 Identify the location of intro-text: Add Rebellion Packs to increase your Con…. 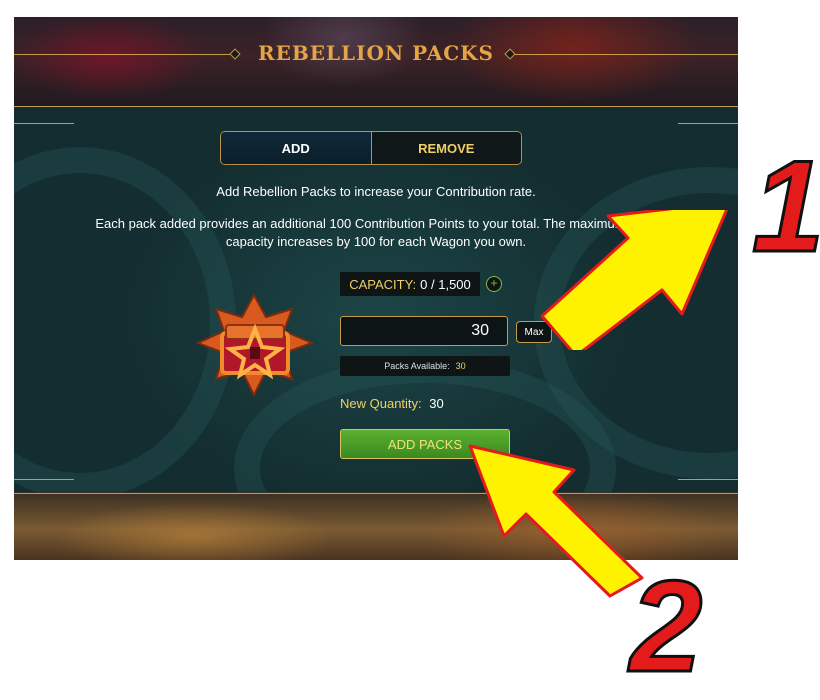
(376, 191).